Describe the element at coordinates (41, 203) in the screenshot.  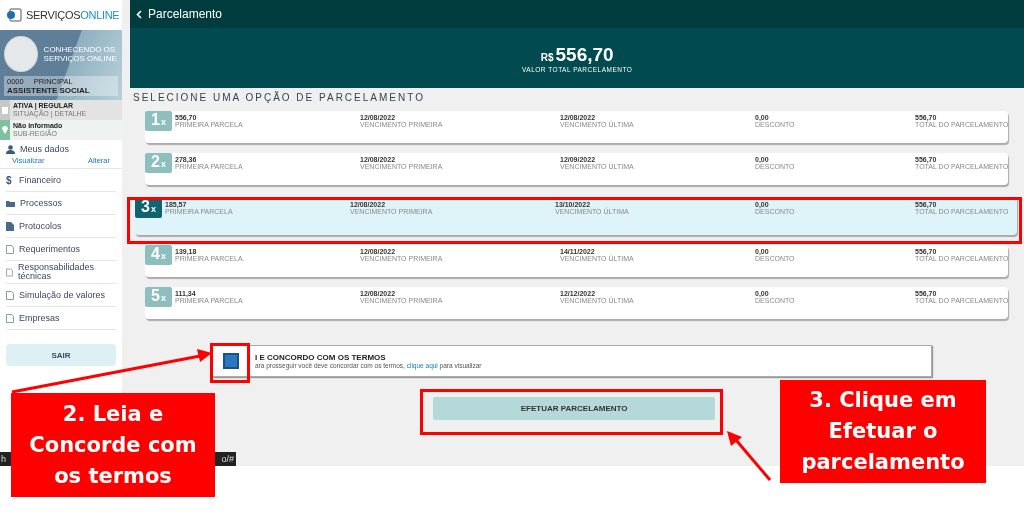
I see `menu-item: Processos` at that location.